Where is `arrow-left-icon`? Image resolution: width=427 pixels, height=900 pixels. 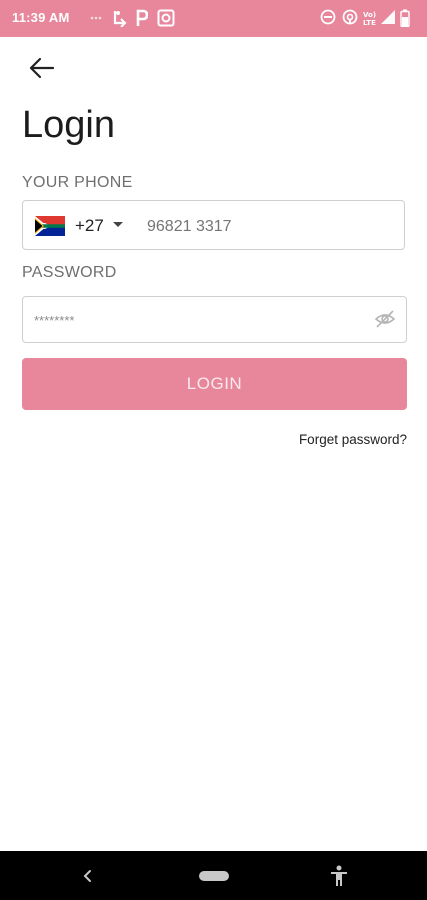 arrow-left-icon is located at coordinates (42, 68).